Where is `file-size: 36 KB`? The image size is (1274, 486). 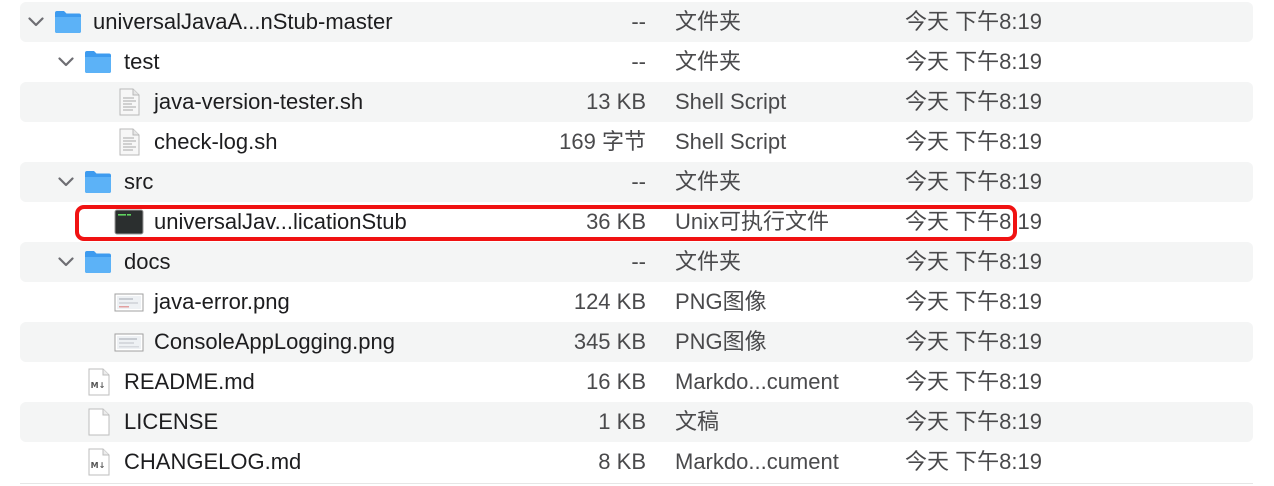
file-size: 36 KB is located at coordinates (616, 221).